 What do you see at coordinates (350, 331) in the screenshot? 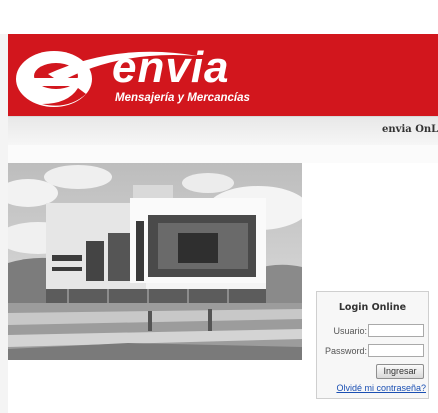
I see `username-label: Usuario:` at bounding box center [350, 331].